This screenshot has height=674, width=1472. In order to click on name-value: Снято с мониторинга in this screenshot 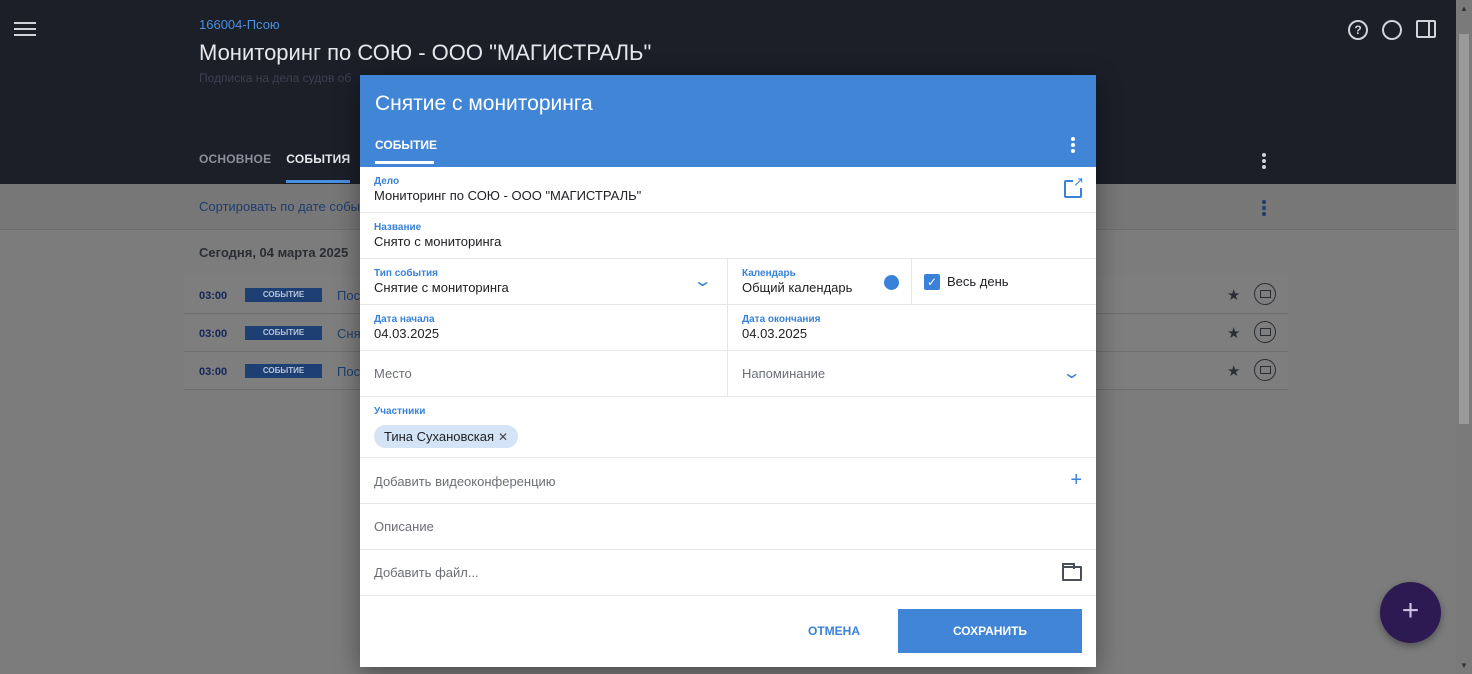, I will do `click(438, 241)`.